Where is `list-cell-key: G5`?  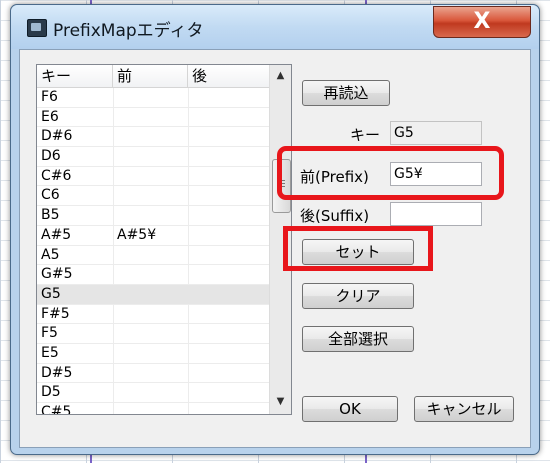 list-cell-key: G5 is located at coordinates (51, 293).